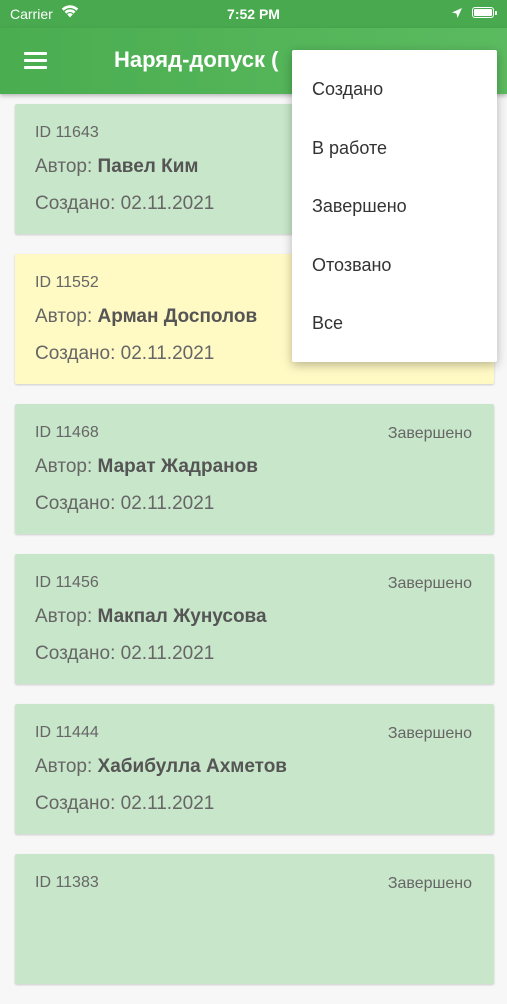 Image resolution: width=507 pixels, height=1004 pixels. Describe the element at coordinates (177, 466) in the screenshot. I see `author-name: Марат Жадранов` at that location.